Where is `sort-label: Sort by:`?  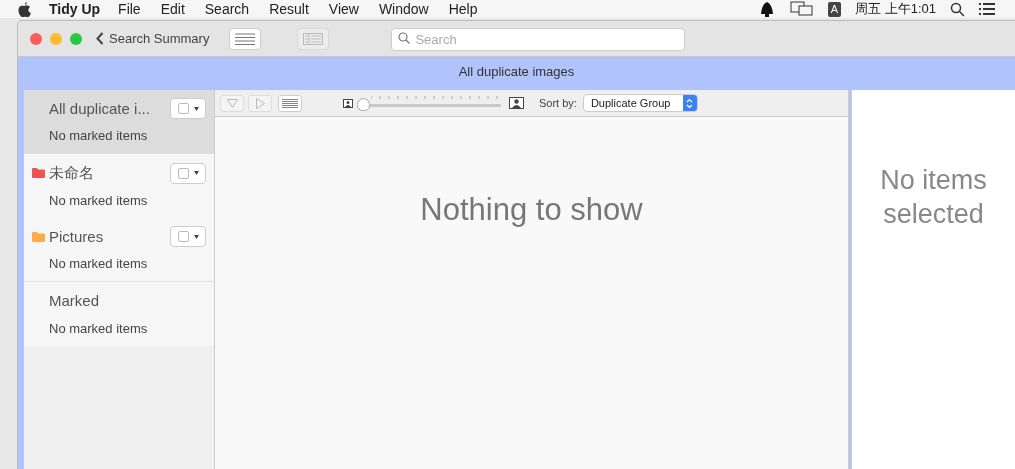
sort-label: Sort by: is located at coordinates (558, 103).